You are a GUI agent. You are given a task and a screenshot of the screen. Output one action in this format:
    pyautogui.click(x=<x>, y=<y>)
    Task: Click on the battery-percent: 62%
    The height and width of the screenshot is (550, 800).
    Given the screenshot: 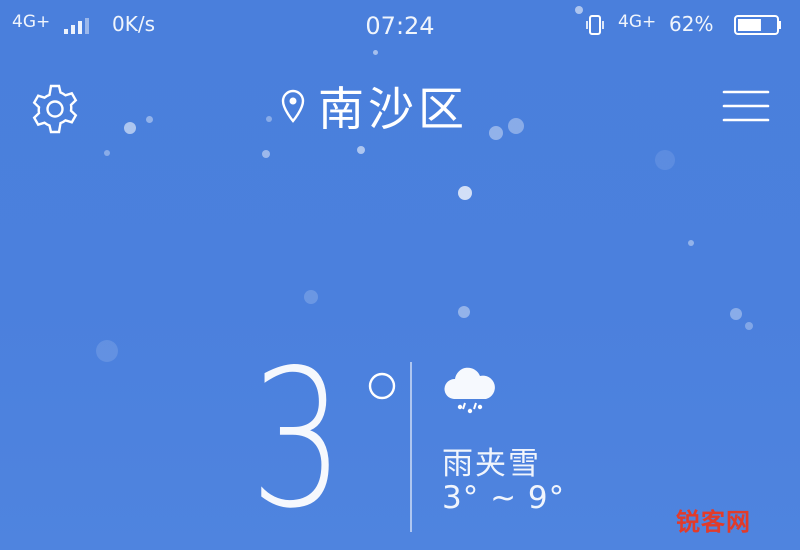 What is the action you would take?
    pyautogui.click(x=691, y=24)
    